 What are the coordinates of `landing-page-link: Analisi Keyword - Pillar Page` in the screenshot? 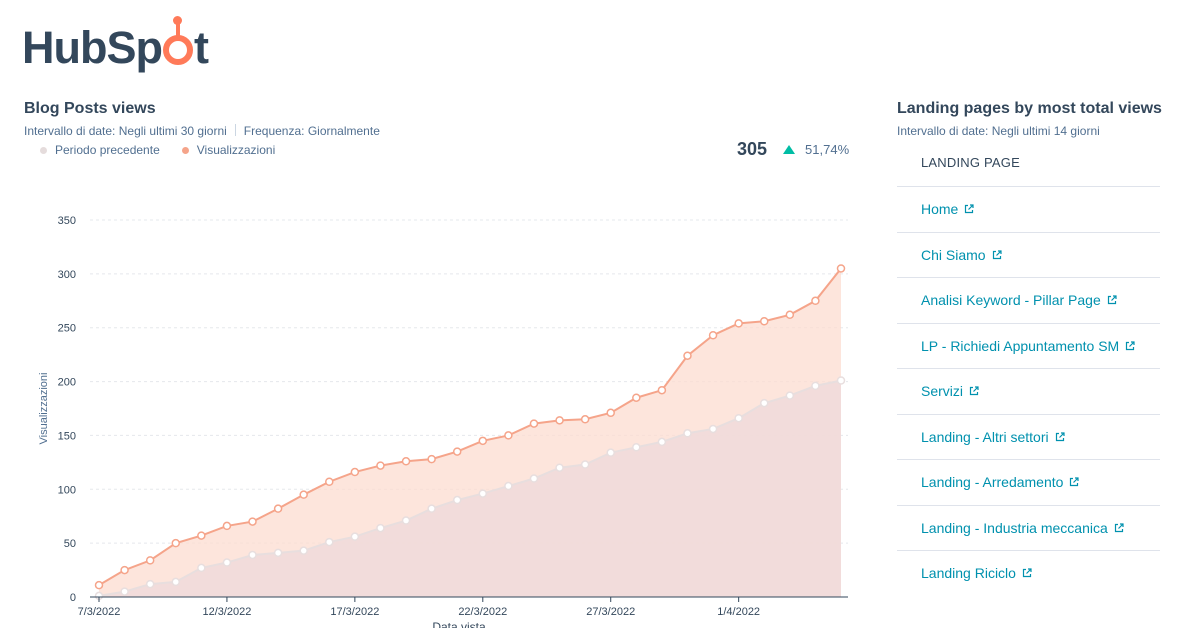 It's located at (1019, 300).